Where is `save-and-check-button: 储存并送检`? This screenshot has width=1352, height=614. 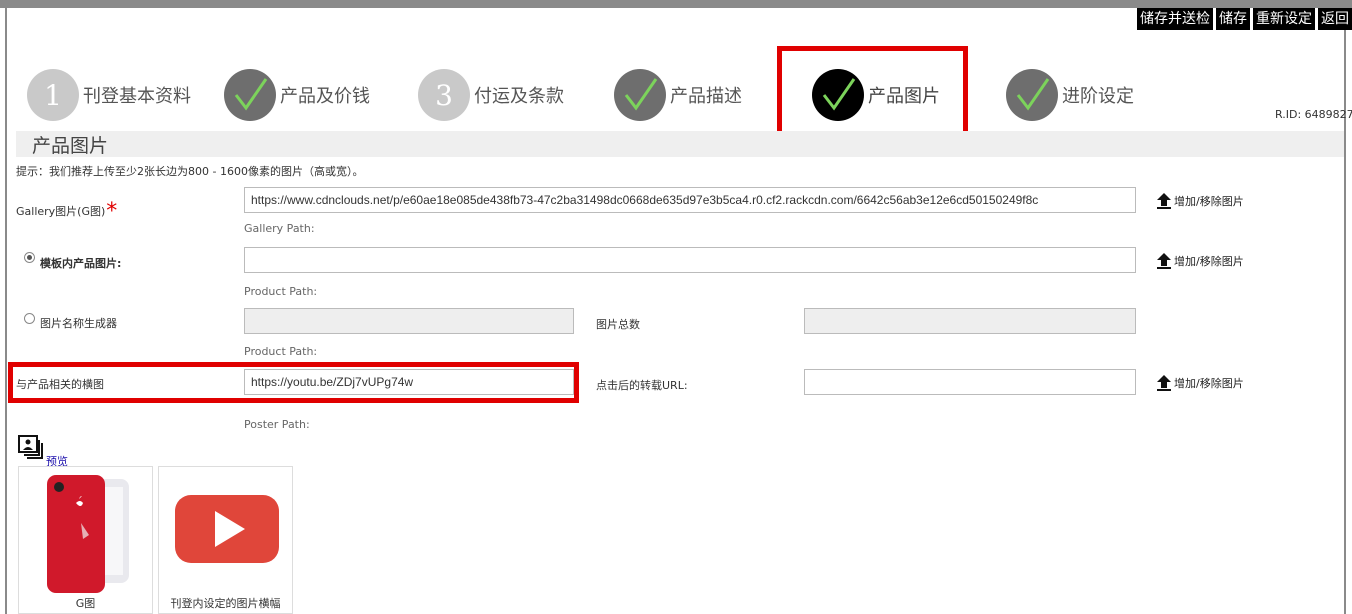
save-and-check-button: 储存并送检 is located at coordinates (1175, 19).